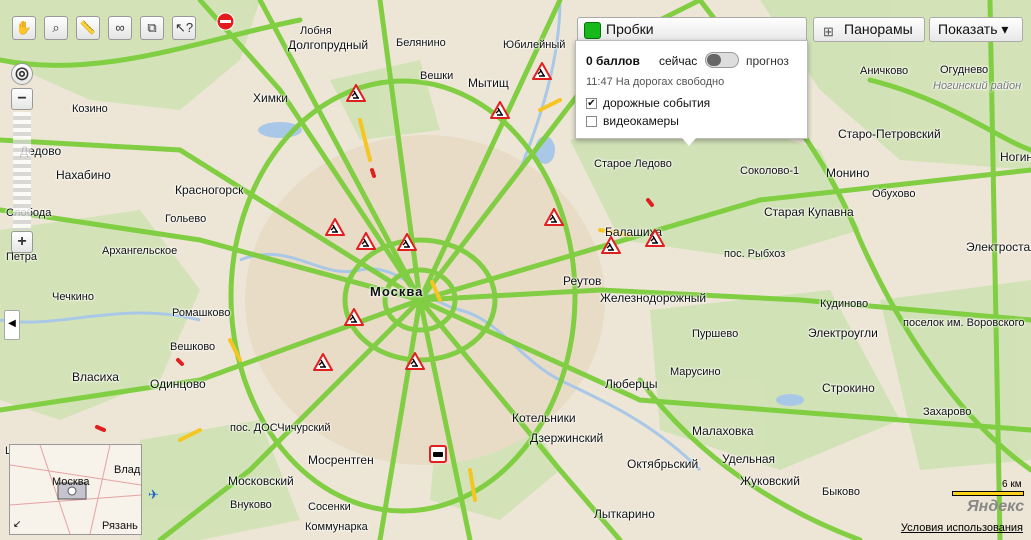 Image resolution: width=1031 pixels, height=540 pixels. What do you see at coordinates (947, 412) in the screenshot?
I see `map-label: Захарово` at bounding box center [947, 412].